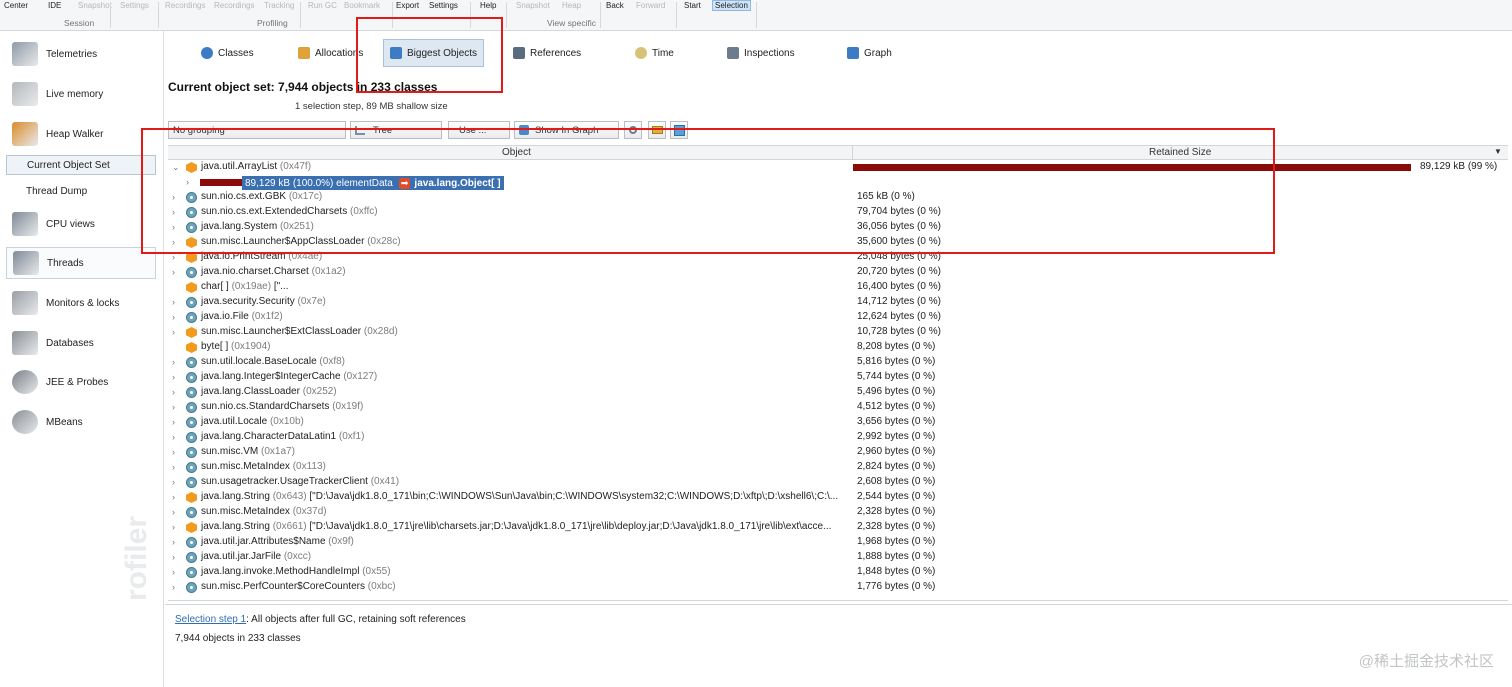  Describe the element at coordinates (185, 5) in the screenshot. I see `ribbon-button-4: Recordings` at that location.